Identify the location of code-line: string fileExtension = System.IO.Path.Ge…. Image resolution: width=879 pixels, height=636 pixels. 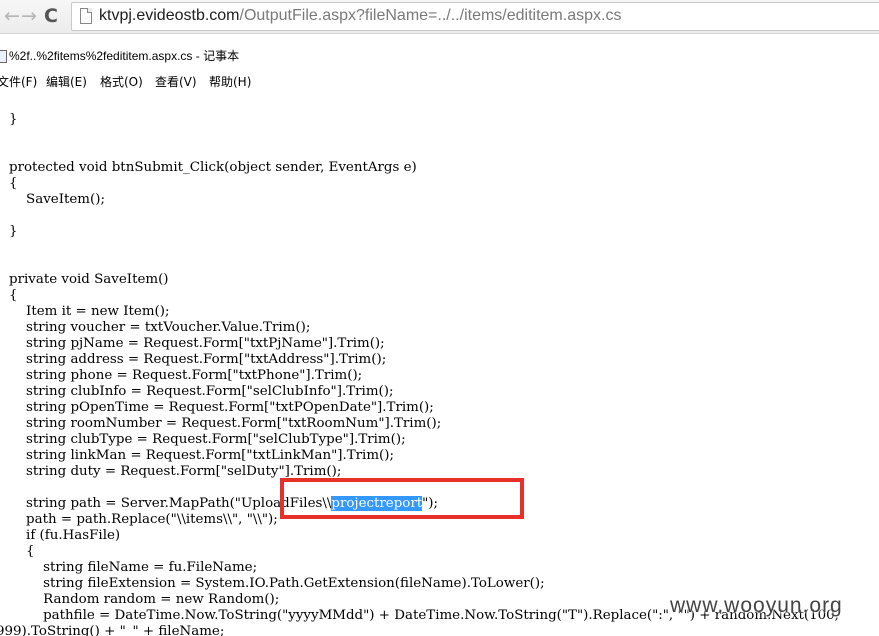
(272, 583).